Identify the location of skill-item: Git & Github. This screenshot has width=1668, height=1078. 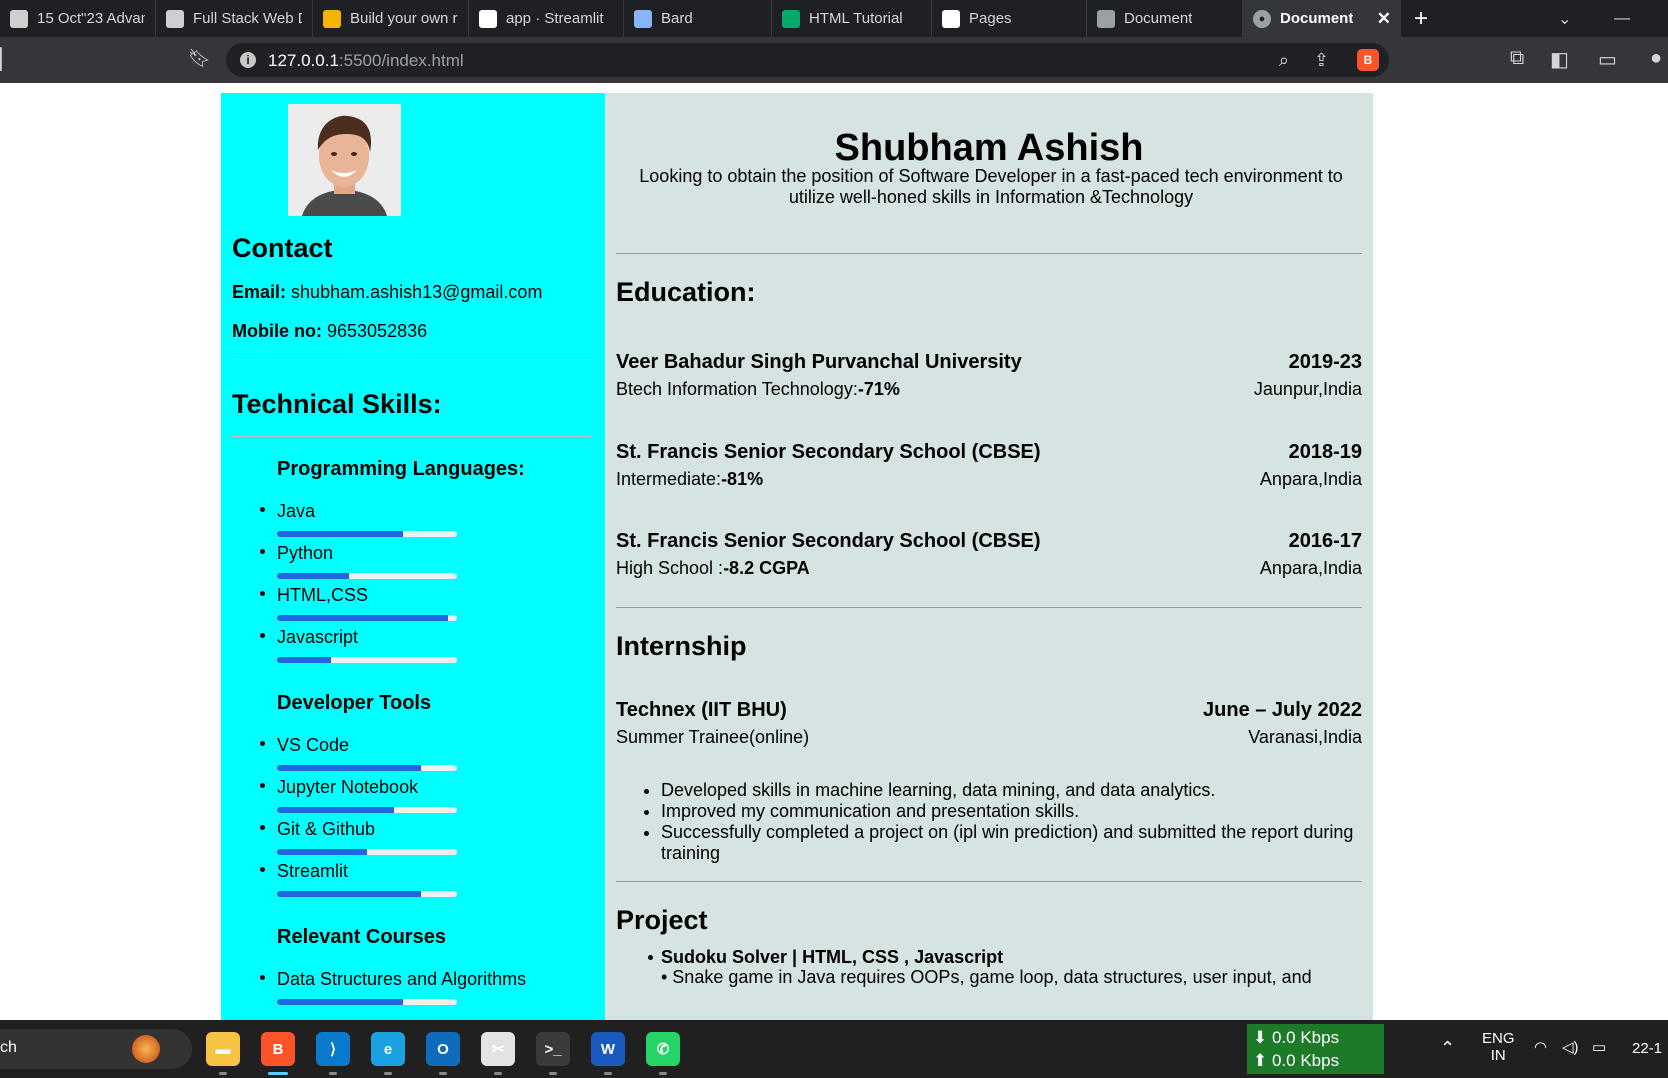
(418, 836).